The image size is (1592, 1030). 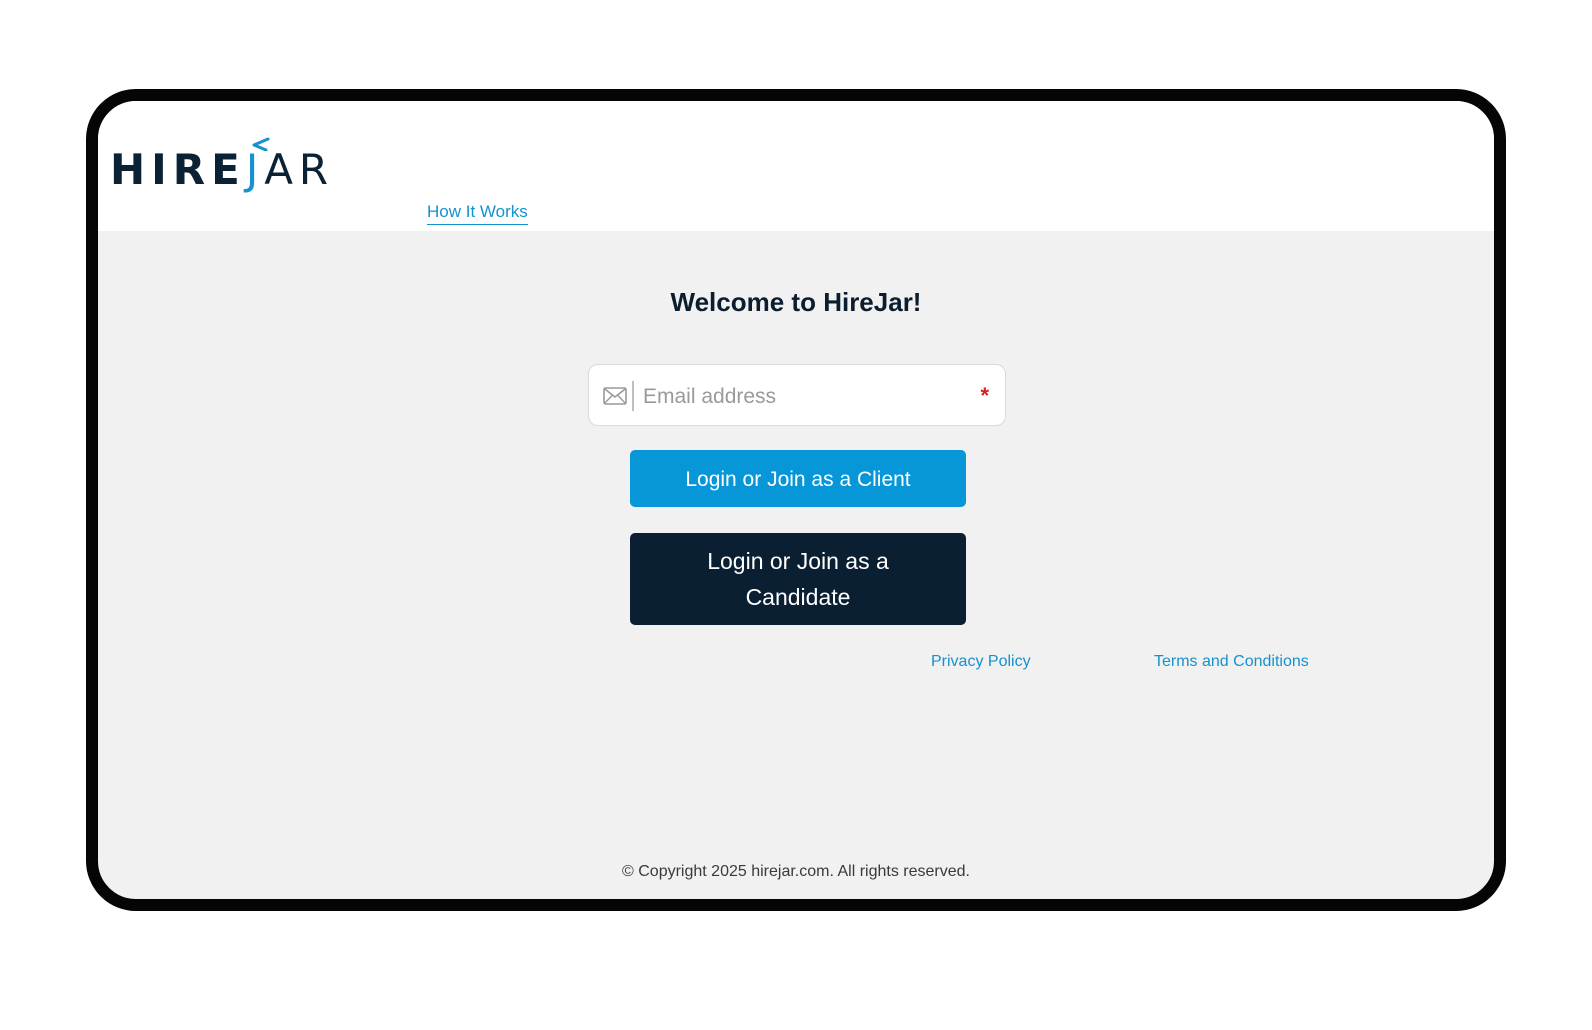 I want to click on logo-jar-icon: J, so click(x=258, y=164).